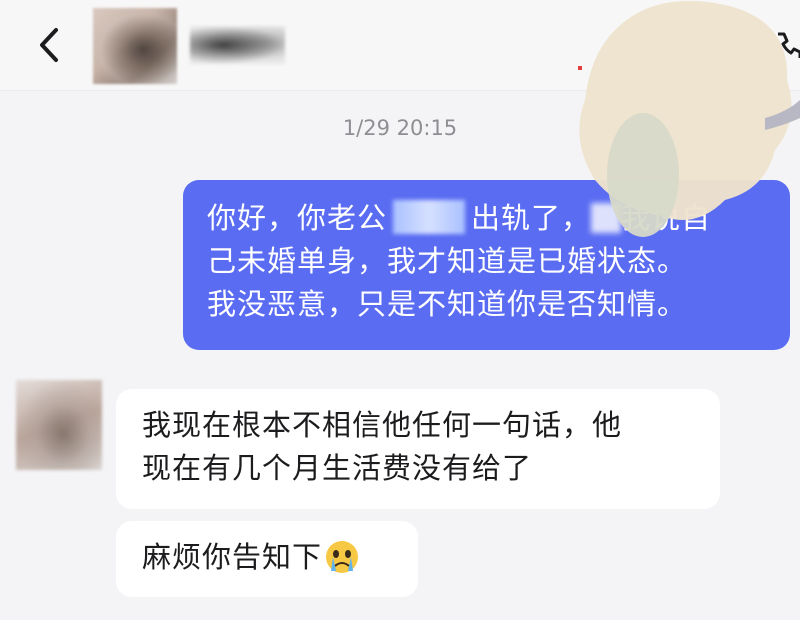 The height and width of the screenshot is (620, 800). What do you see at coordinates (400, 45) in the screenshot?
I see `chat-header` at bounding box center [400, 45].